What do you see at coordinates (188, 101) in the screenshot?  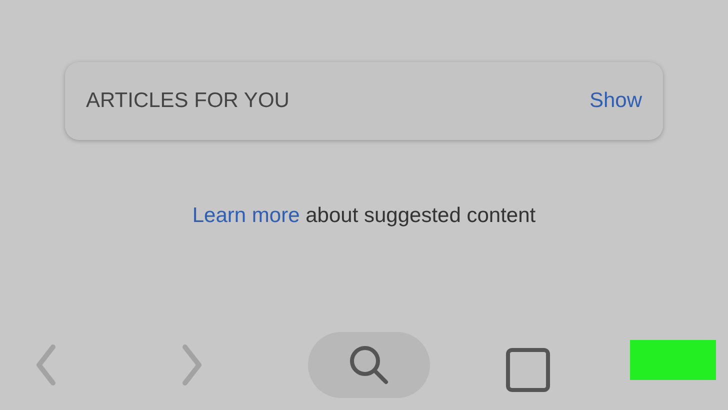 I see `card-title: ARTICLES FOR YOU` at bounding box center [188, 101].